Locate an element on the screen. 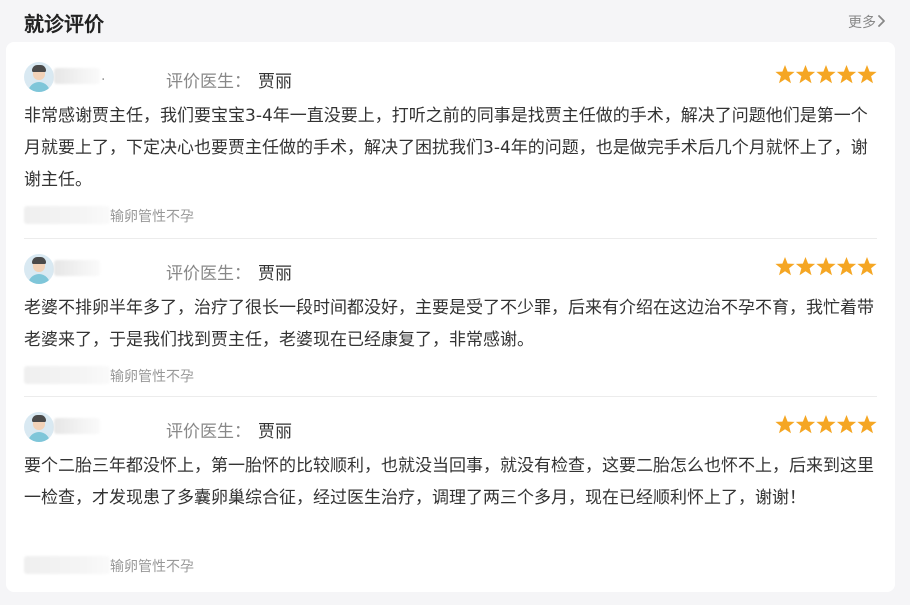 Image resolution: width=910 pixels, height=605 pixels. more-link: 更多 is located at coordinates (862, 22).